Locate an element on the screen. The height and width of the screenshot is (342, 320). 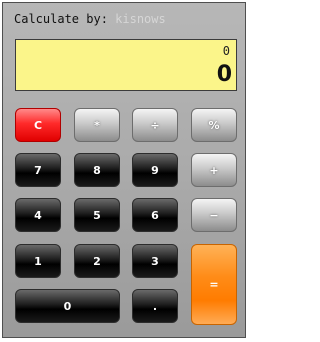
subtract-button: − is located at coordinates (214, 215).